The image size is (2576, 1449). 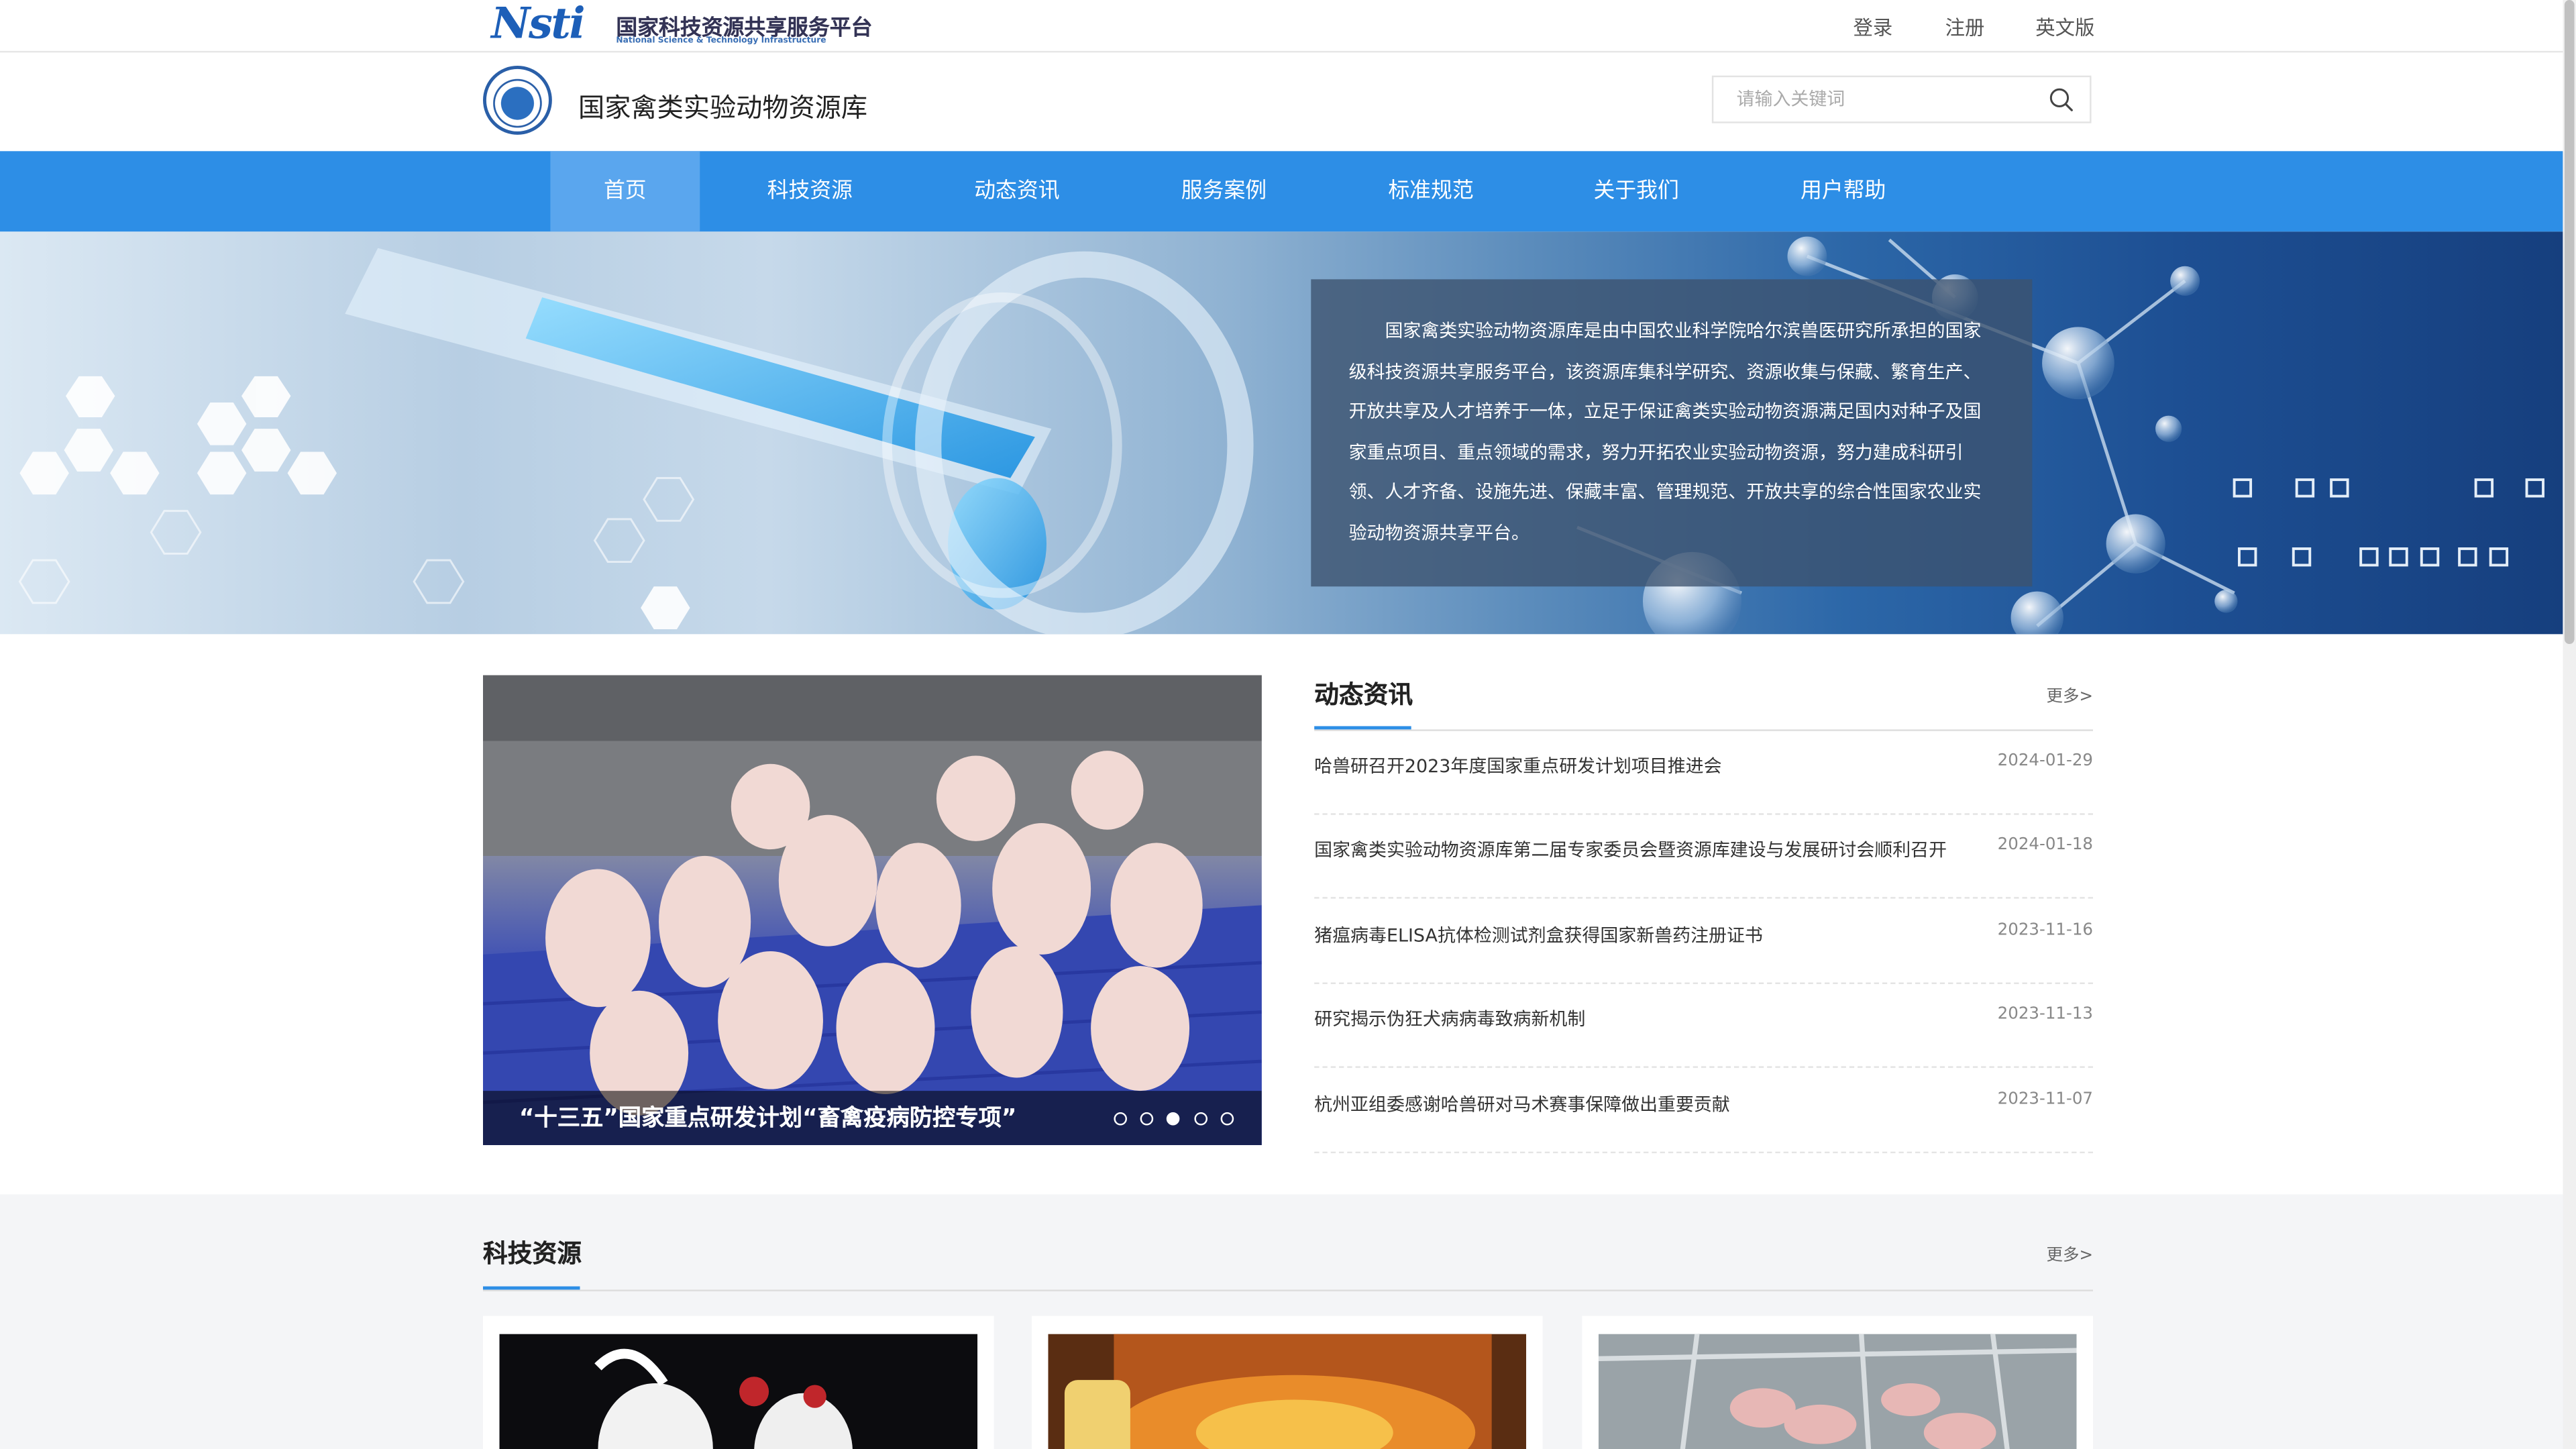 I want to click on resource-card-chicken, so click(x=738, y=1382).